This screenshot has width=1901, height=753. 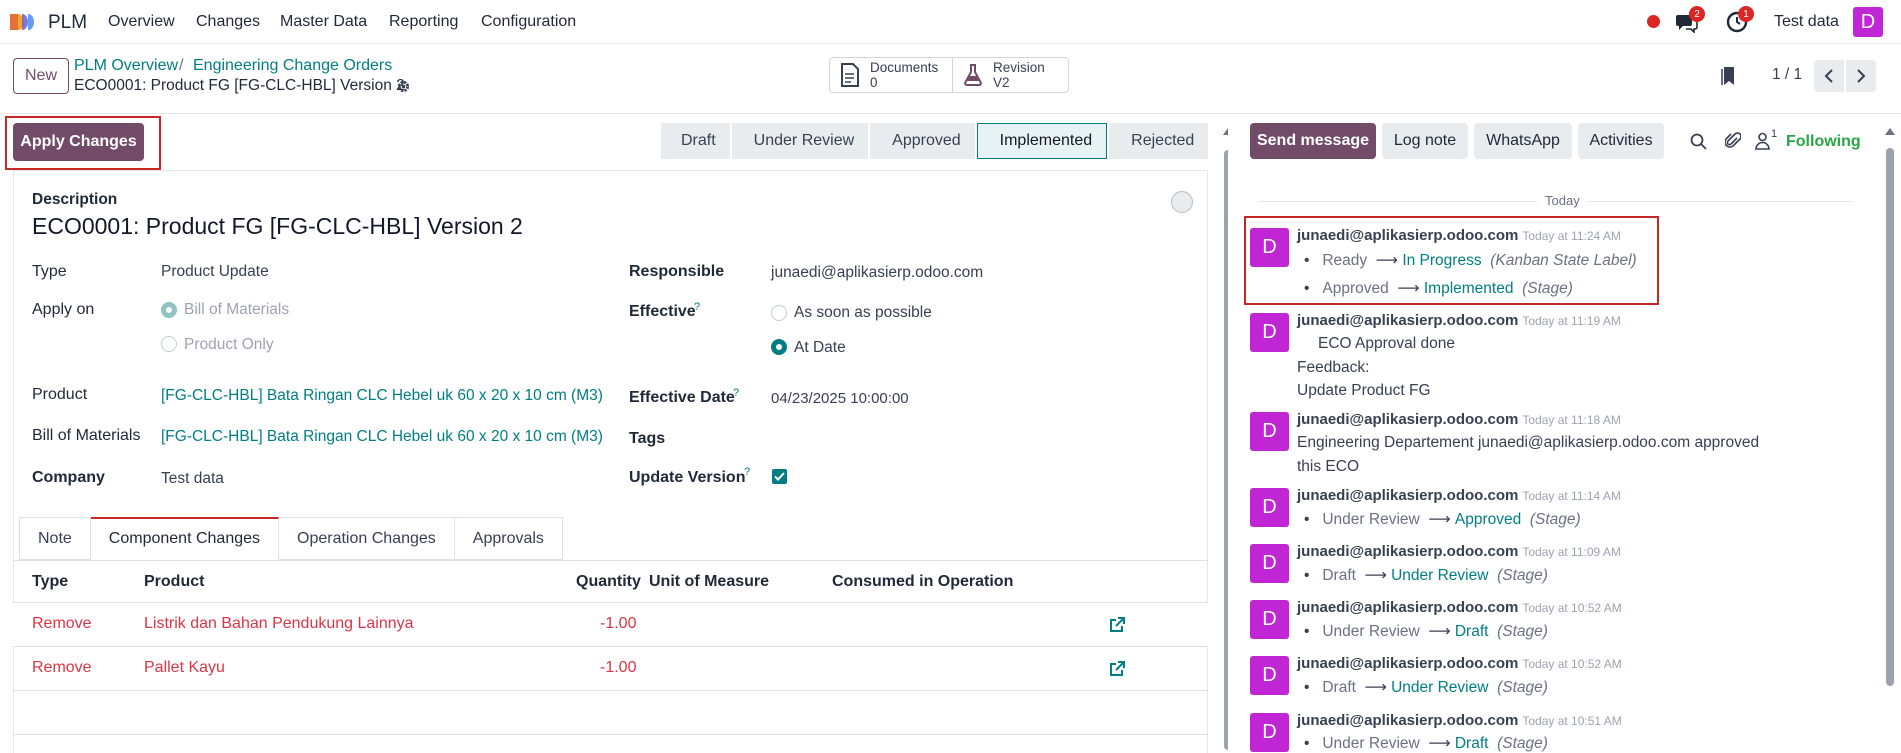 I want to click on company-field: Test data, so click(x=192, y=479).